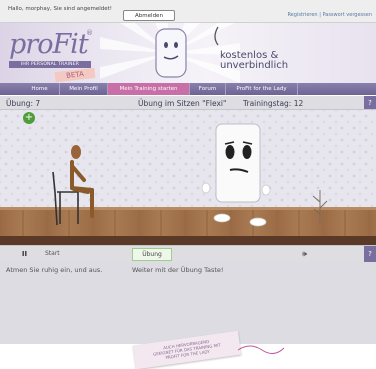 This screenshot has width=376, height=369. I want to click on add-icon: +, so click(29, 118).